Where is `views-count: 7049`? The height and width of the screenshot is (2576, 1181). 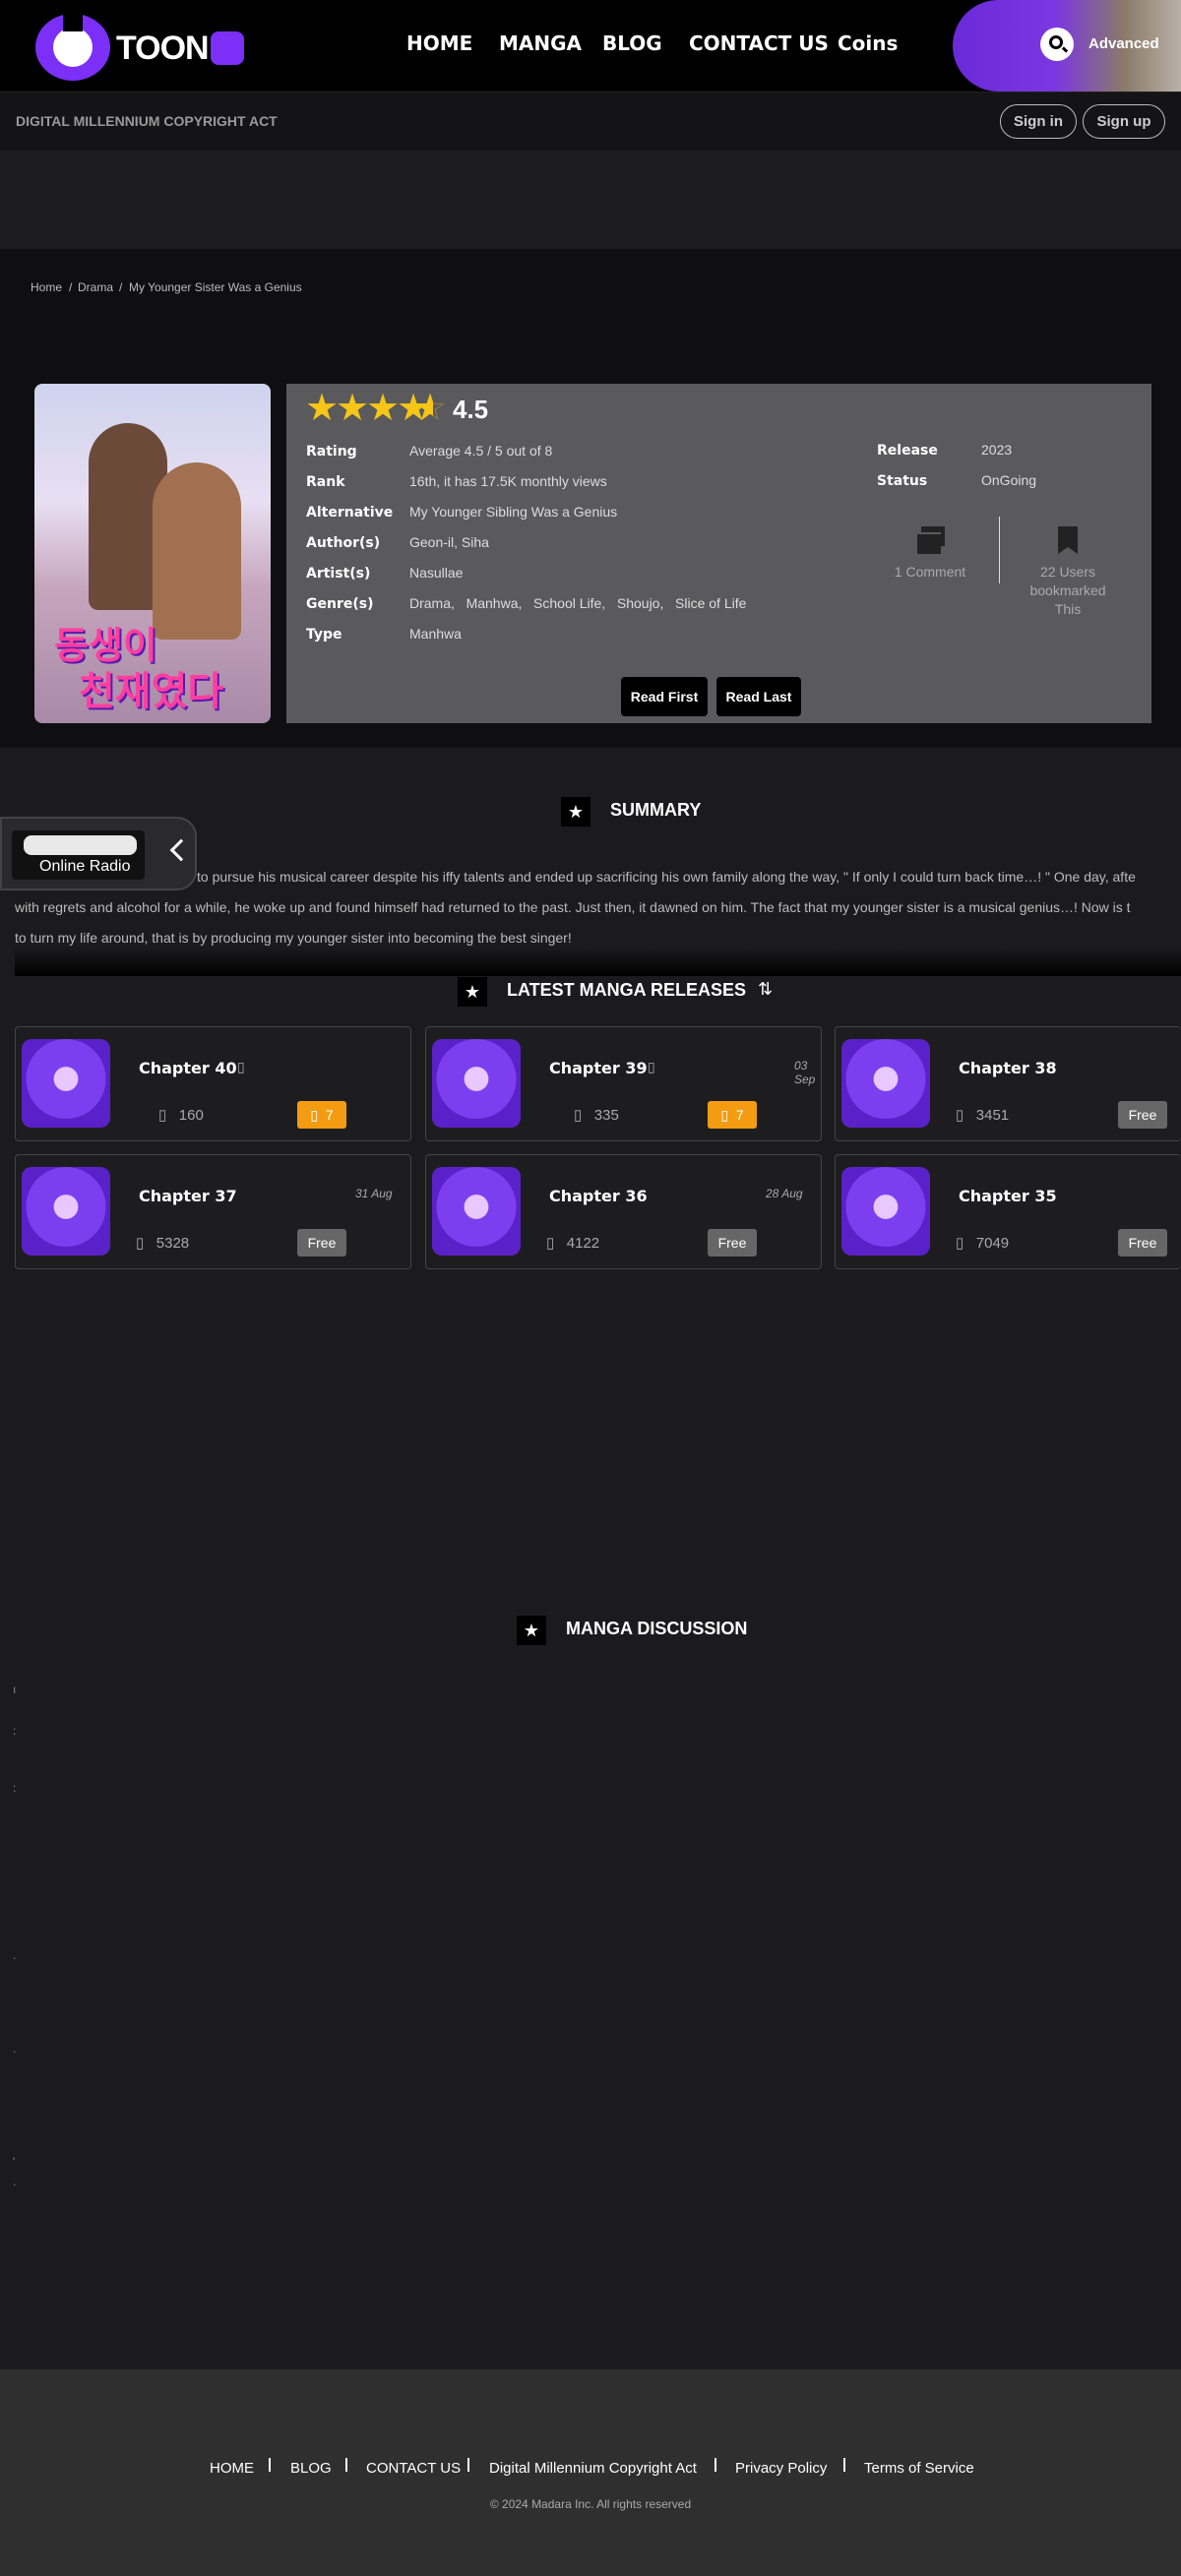 views-count: 7049 is located at coordinates (992, 1243).